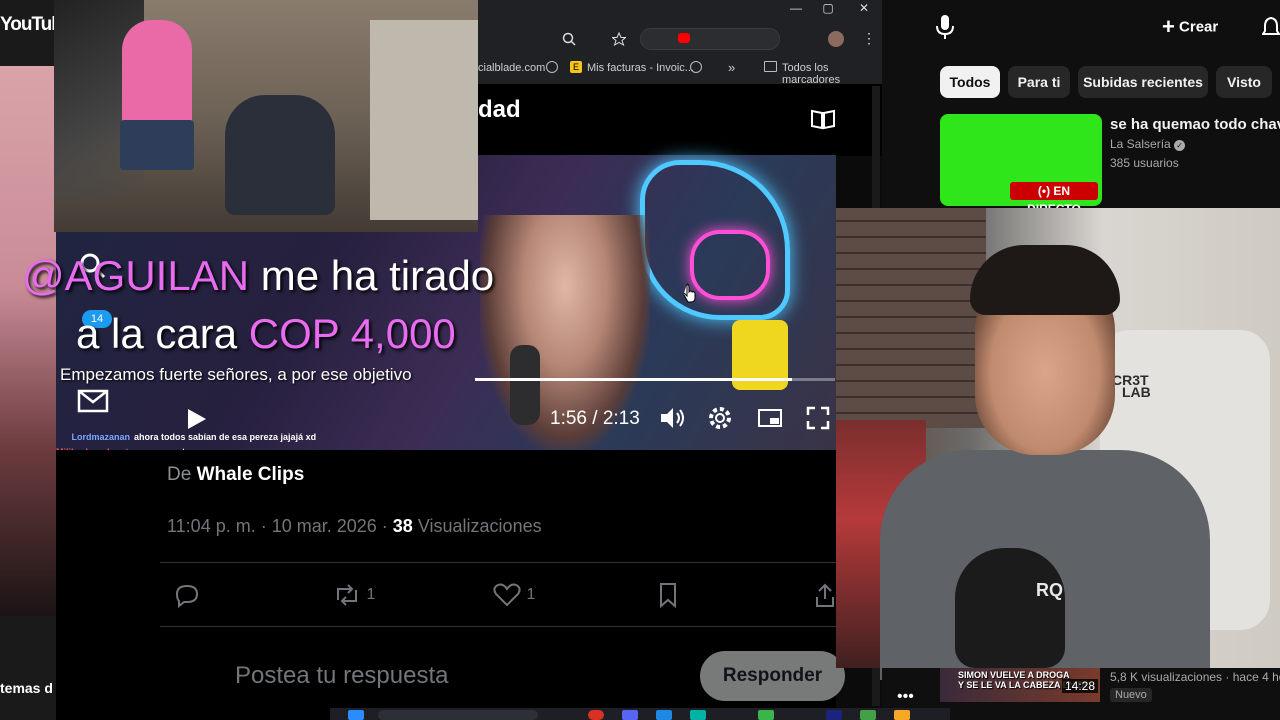 The width and height of the screenshot is (1280, 720). I want to click on post-title-partial: dad, so click(499, 109).